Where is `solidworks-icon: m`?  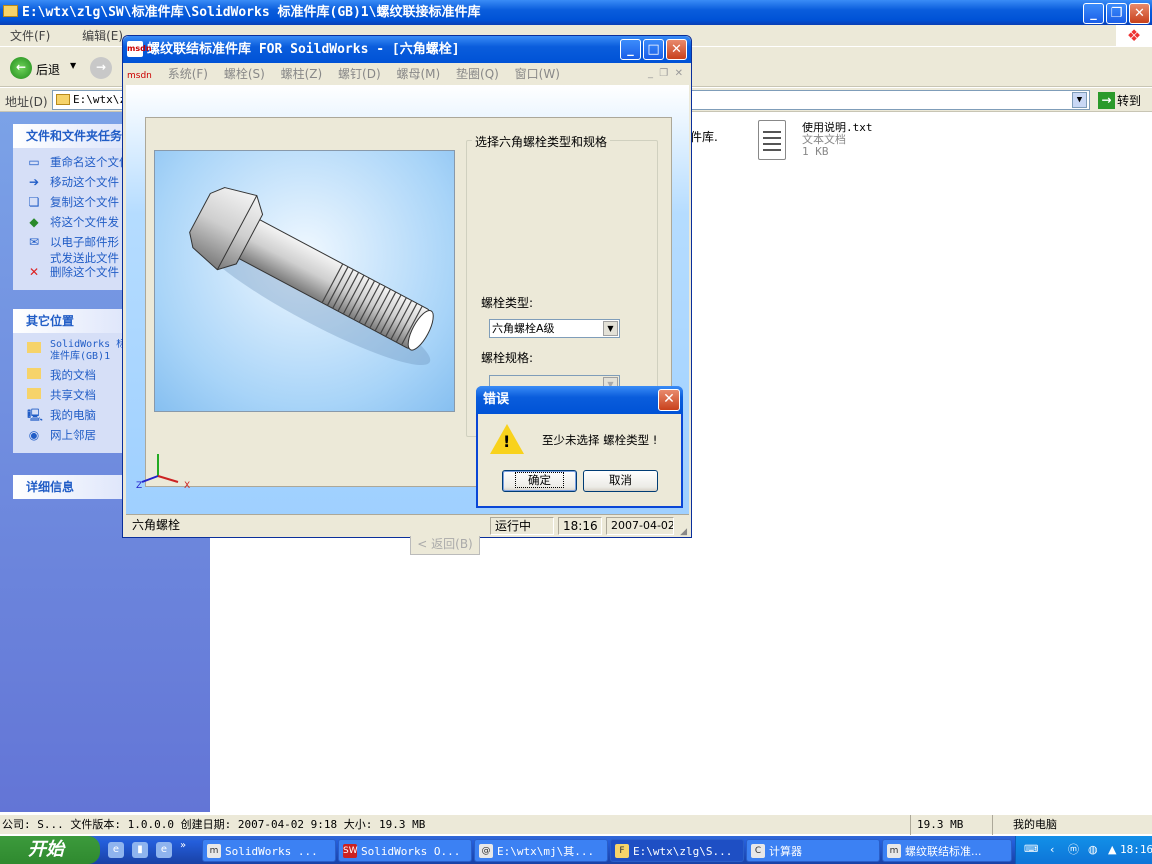 solidworks-icon: m is located at coordinates (214, 851).